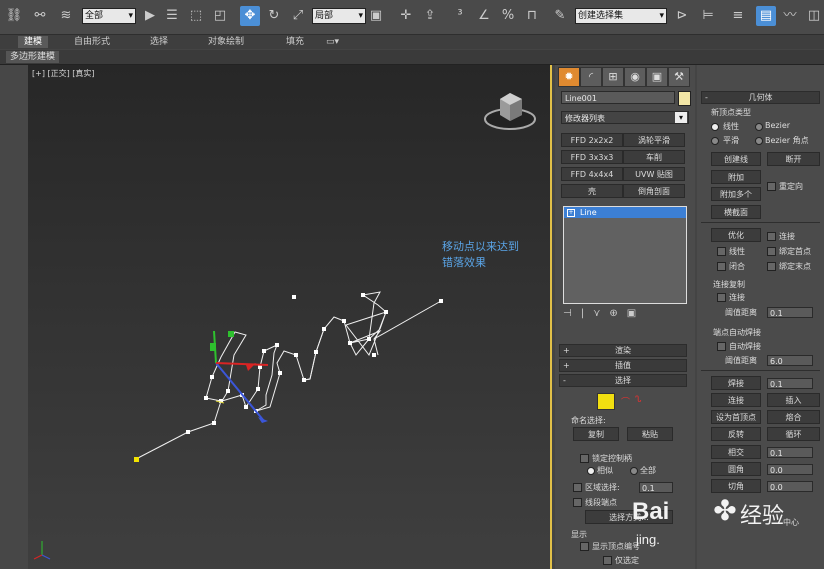 Image resolution: width=824 pixels, height=569 pixels. I want to click on break-button: 断开, so click(793, 159).